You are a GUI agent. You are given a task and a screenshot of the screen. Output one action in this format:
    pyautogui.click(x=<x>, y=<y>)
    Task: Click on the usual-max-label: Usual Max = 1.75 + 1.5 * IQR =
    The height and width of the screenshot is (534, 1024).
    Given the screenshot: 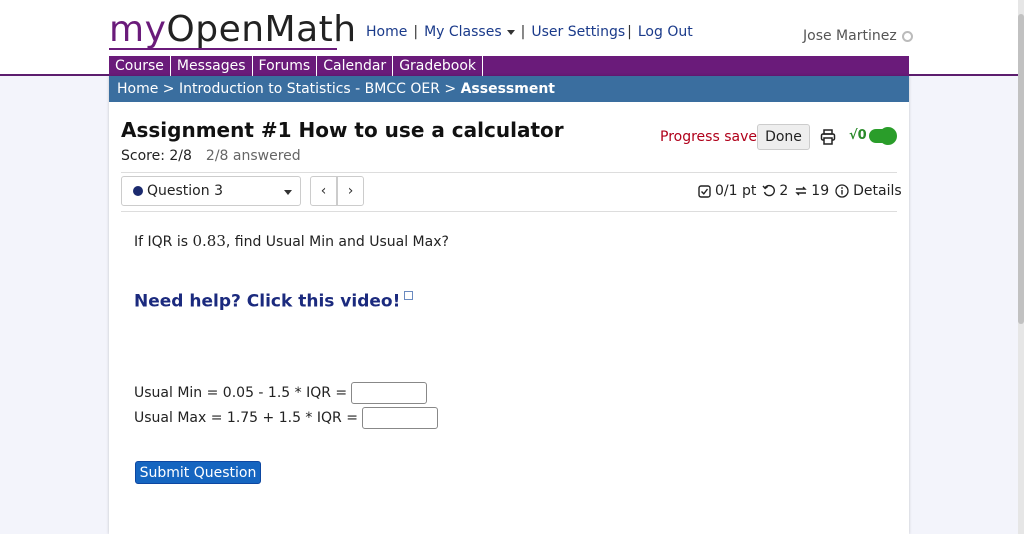 What is the action you would take?
    pyautogui.click(x=246, y=418)
    